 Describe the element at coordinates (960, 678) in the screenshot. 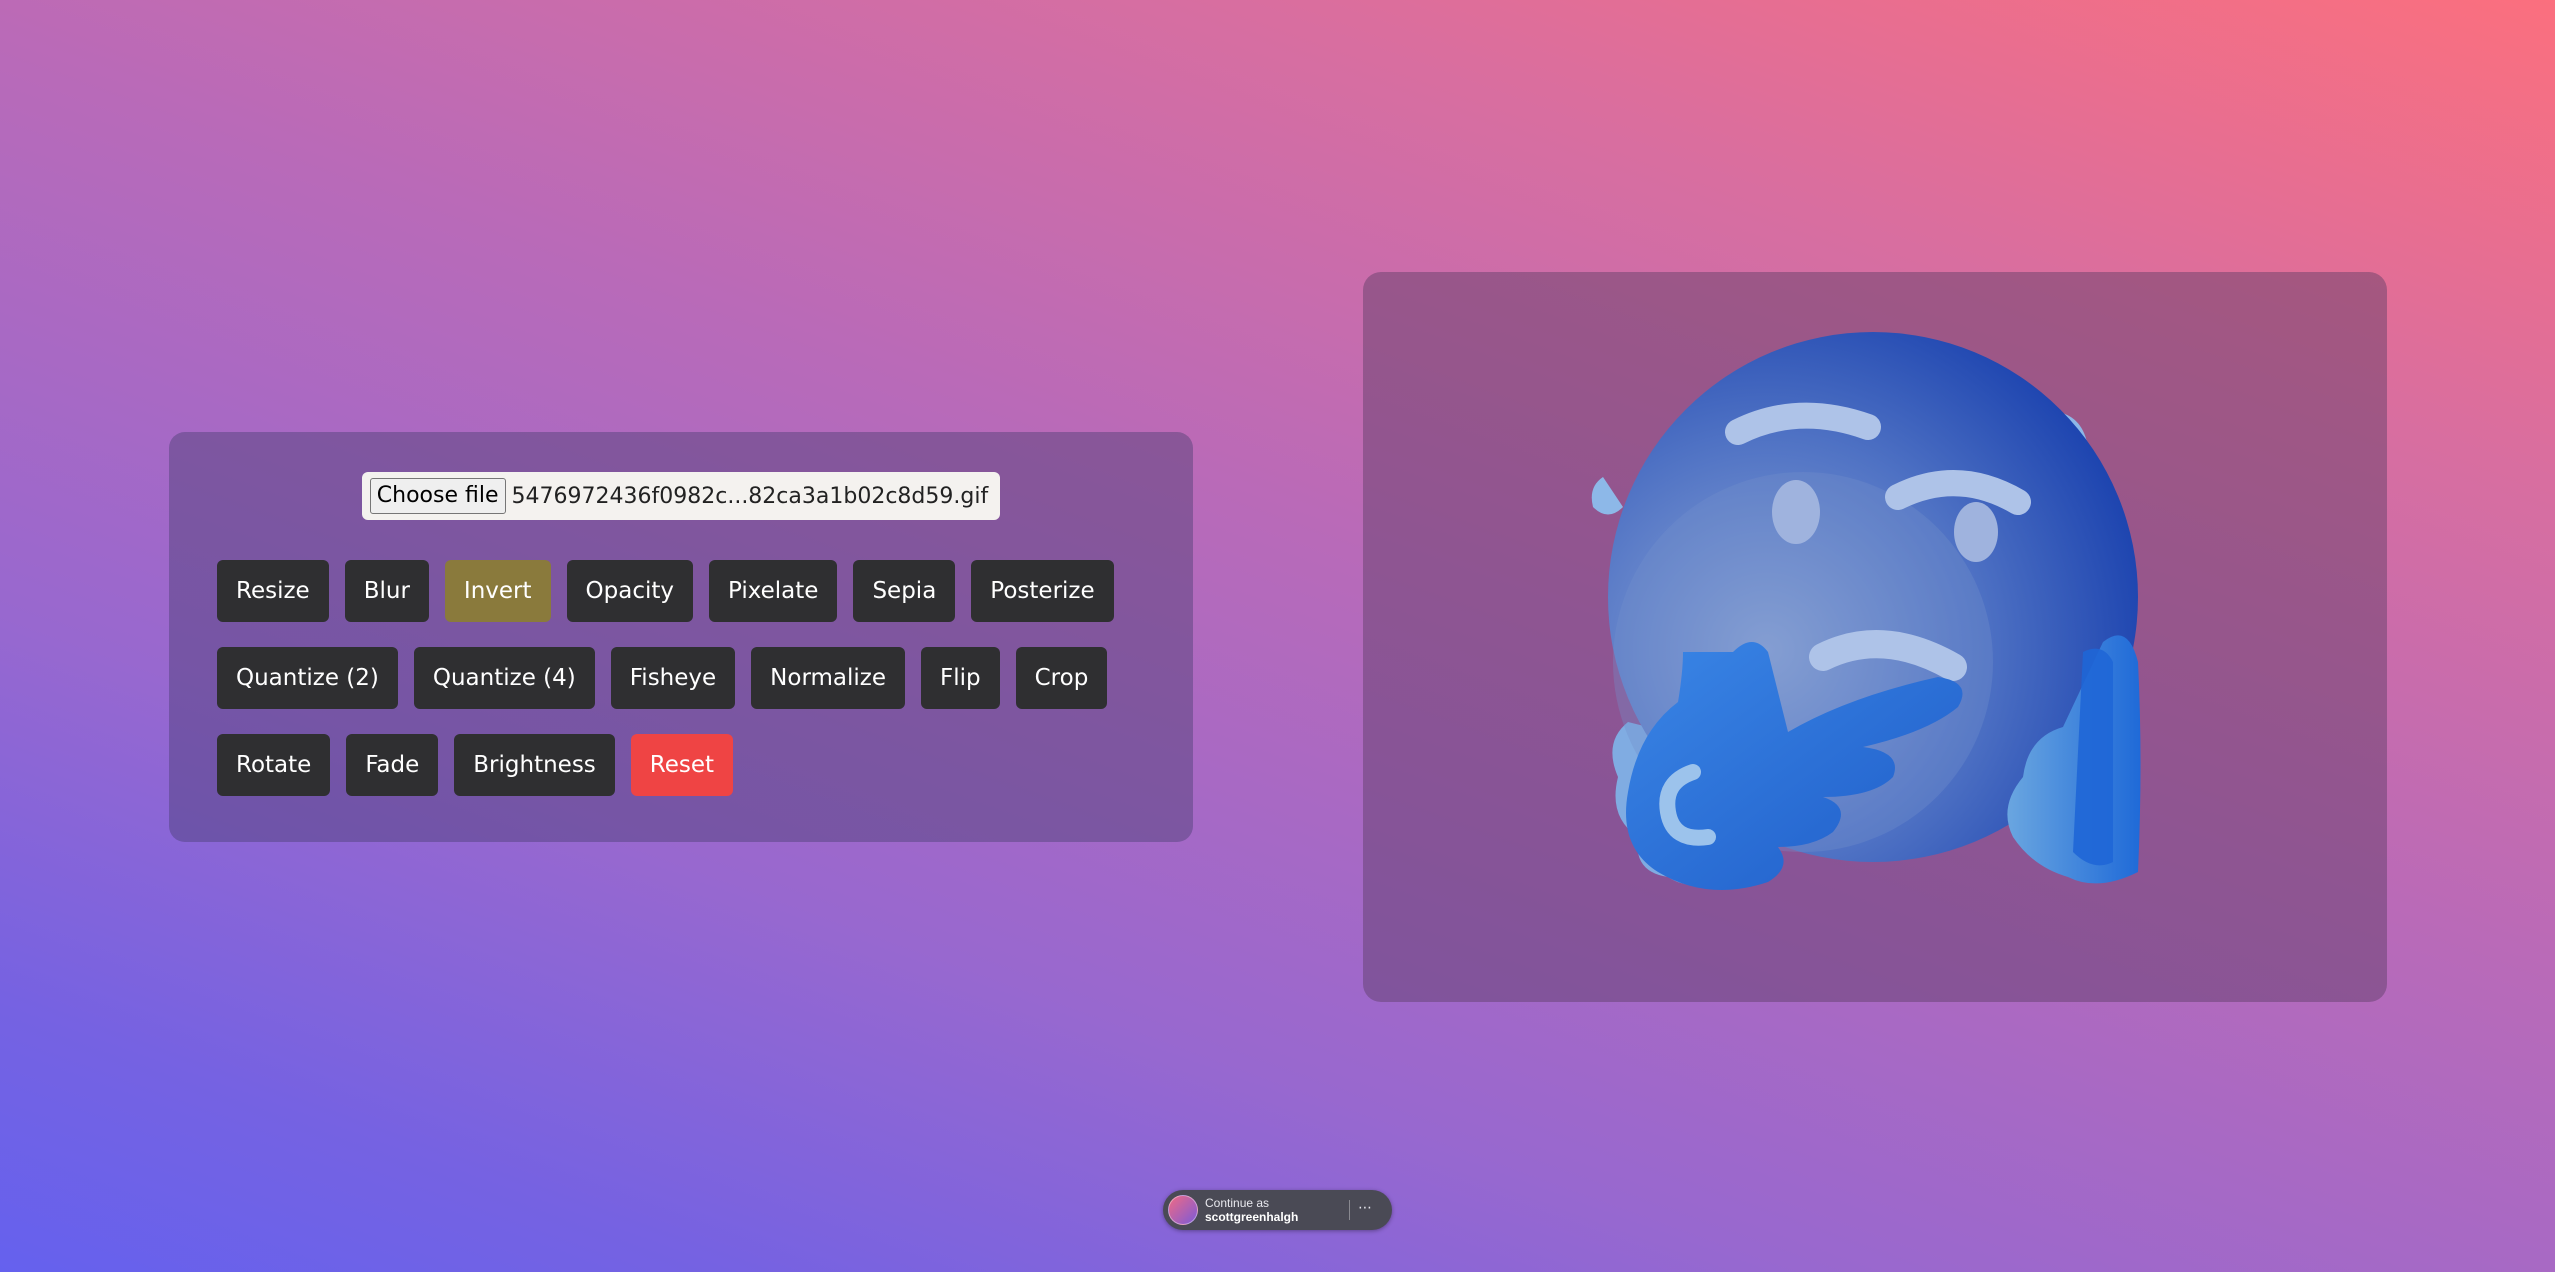

I see `flip-button: Flip` at that location.